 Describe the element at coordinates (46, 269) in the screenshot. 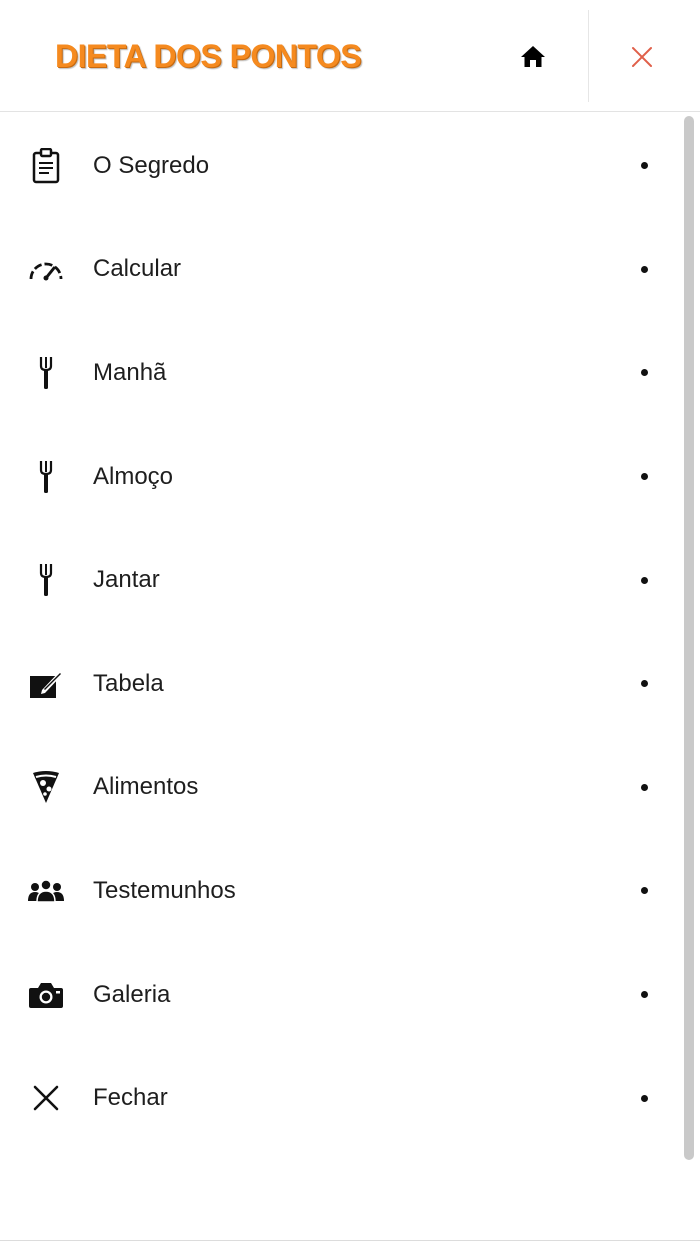

I see `speedometer-icon` at that location.